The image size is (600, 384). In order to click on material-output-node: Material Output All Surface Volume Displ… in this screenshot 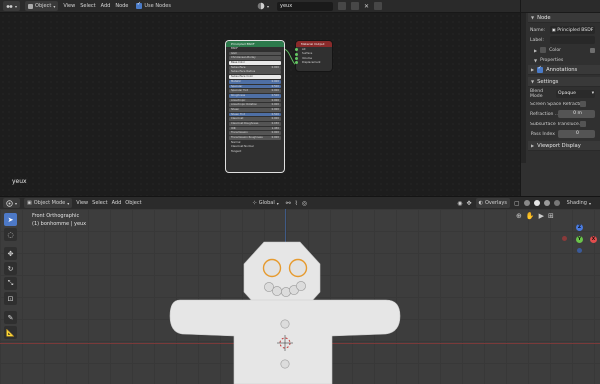, I will do `click(313, 56)`.